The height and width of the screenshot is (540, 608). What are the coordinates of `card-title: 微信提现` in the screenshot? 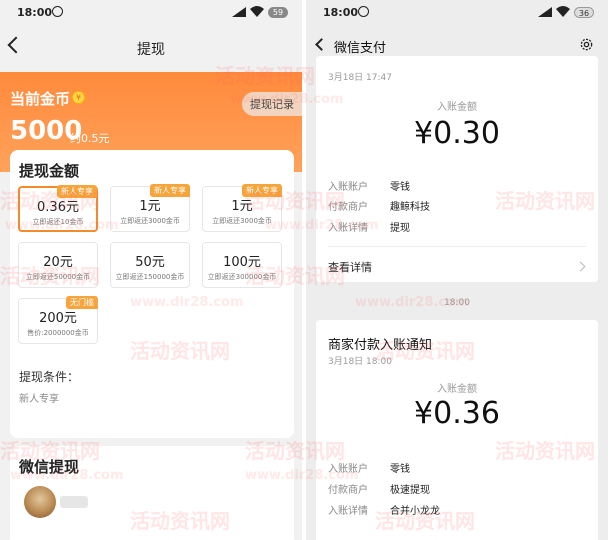 It's located at (49, 467).